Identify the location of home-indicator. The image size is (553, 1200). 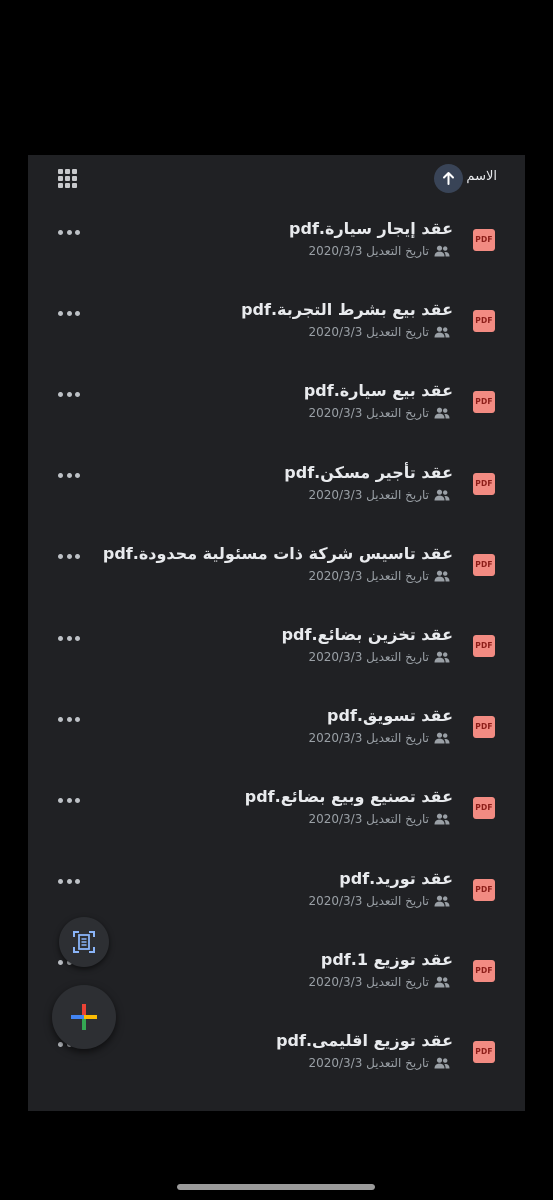
(276, 1187).